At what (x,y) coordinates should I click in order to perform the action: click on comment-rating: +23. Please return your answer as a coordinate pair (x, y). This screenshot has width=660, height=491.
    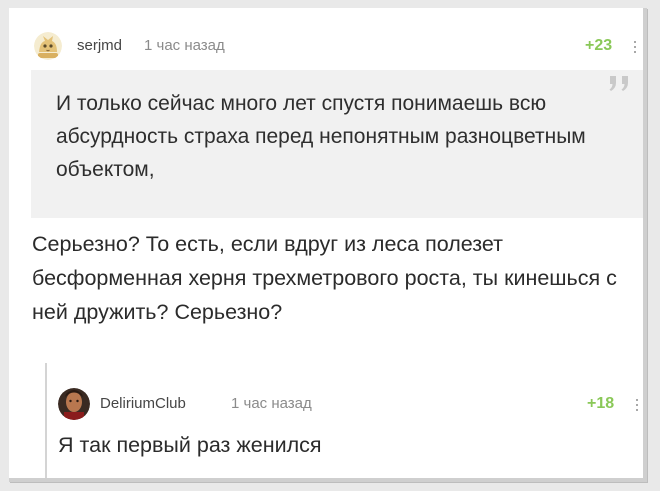
    Looking at the image, I should click on (599, 45).